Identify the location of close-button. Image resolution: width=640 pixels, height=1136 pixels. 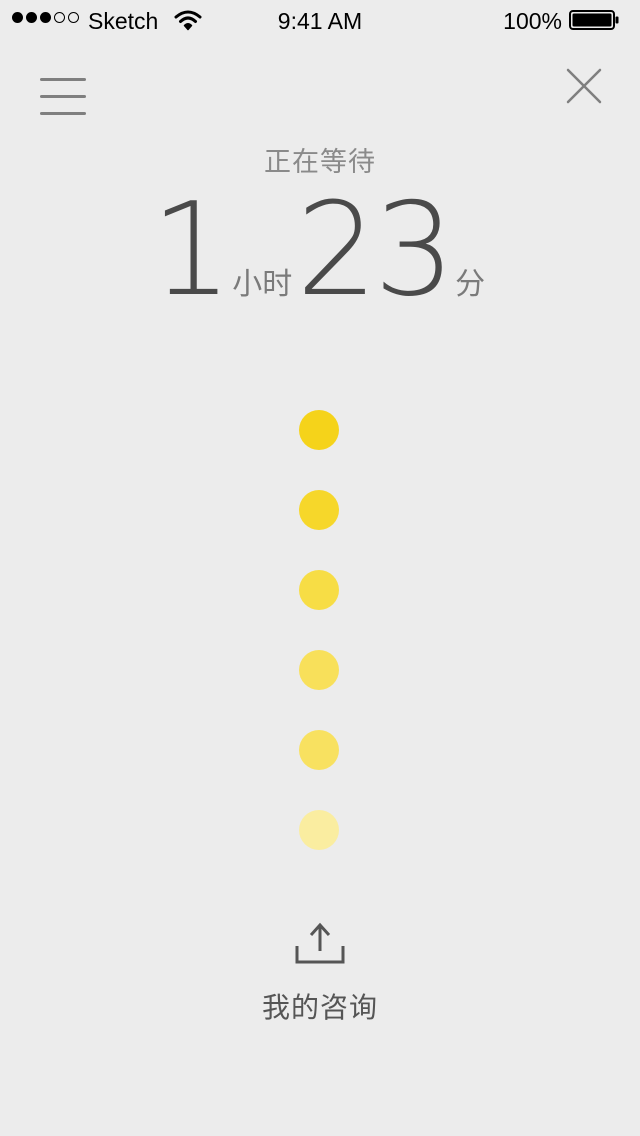
(584, 86).